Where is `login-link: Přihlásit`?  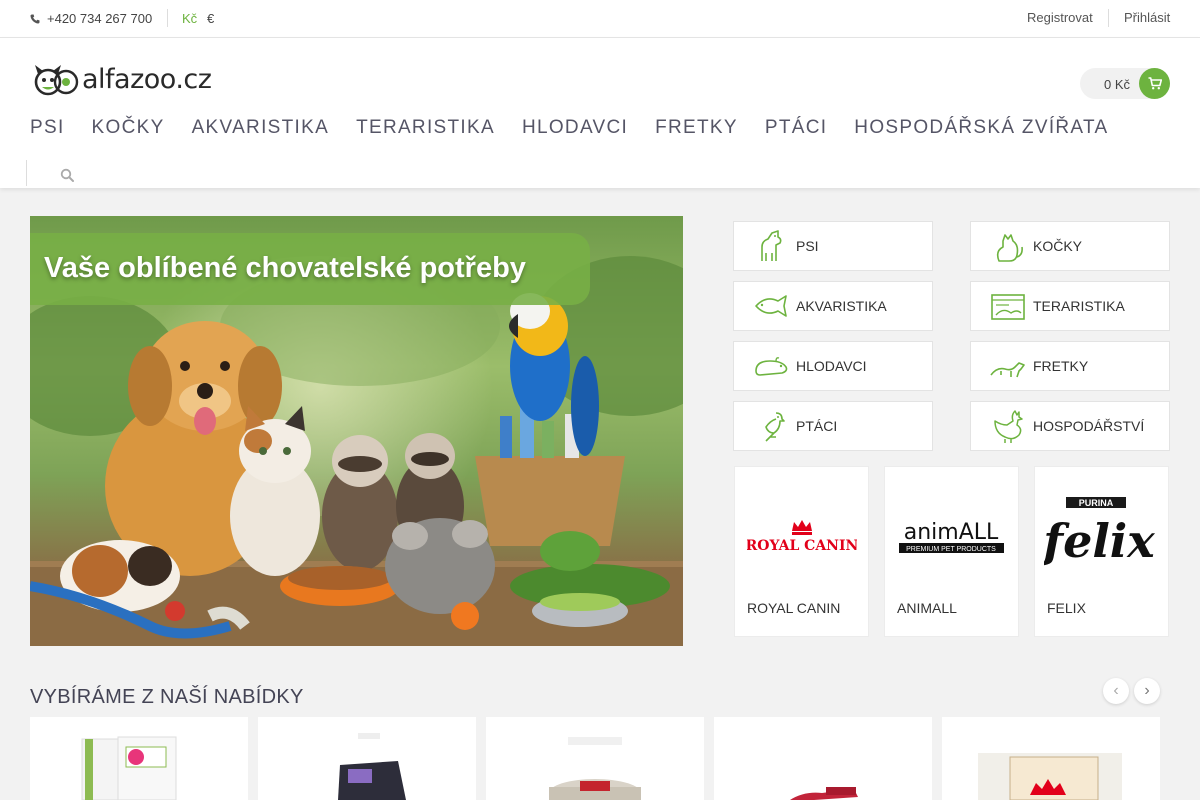
login-link: Přihlásit is located at coordinates (1147, 17).